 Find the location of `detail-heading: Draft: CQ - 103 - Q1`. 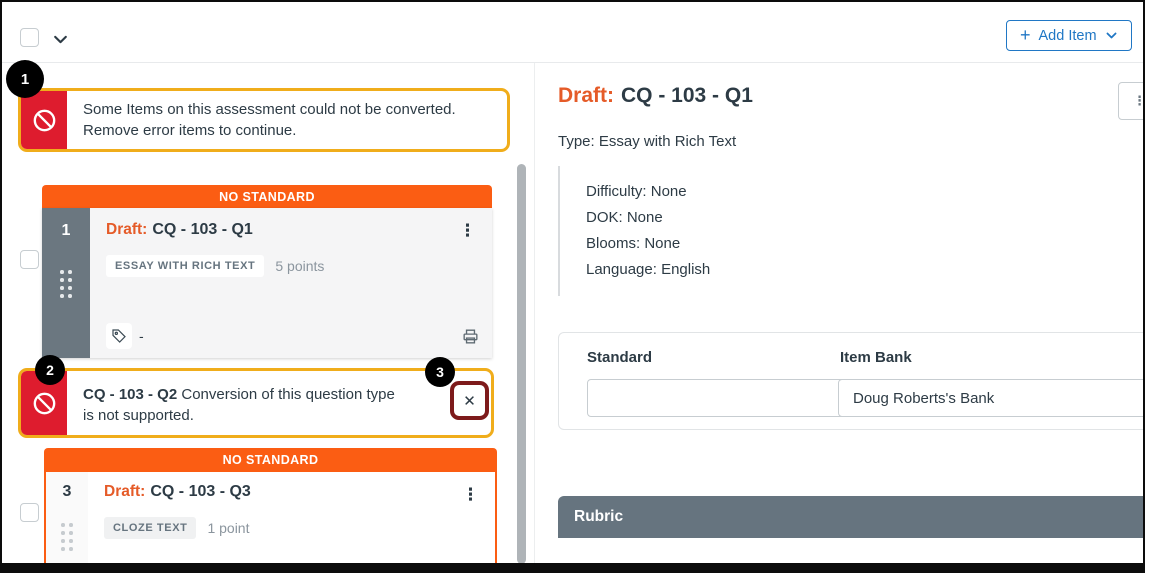

detail-heading: Draft: CQ - 103 - Q1 is located at coordinates (655, 96).